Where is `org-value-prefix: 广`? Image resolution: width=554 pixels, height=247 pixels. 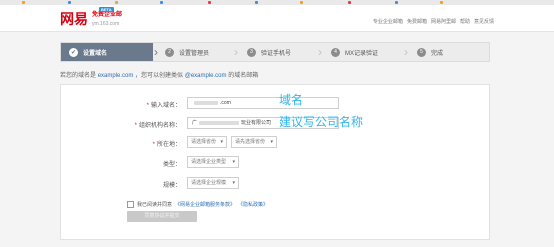 org-value-prefix: 广 is located at coordinates (195, 123).